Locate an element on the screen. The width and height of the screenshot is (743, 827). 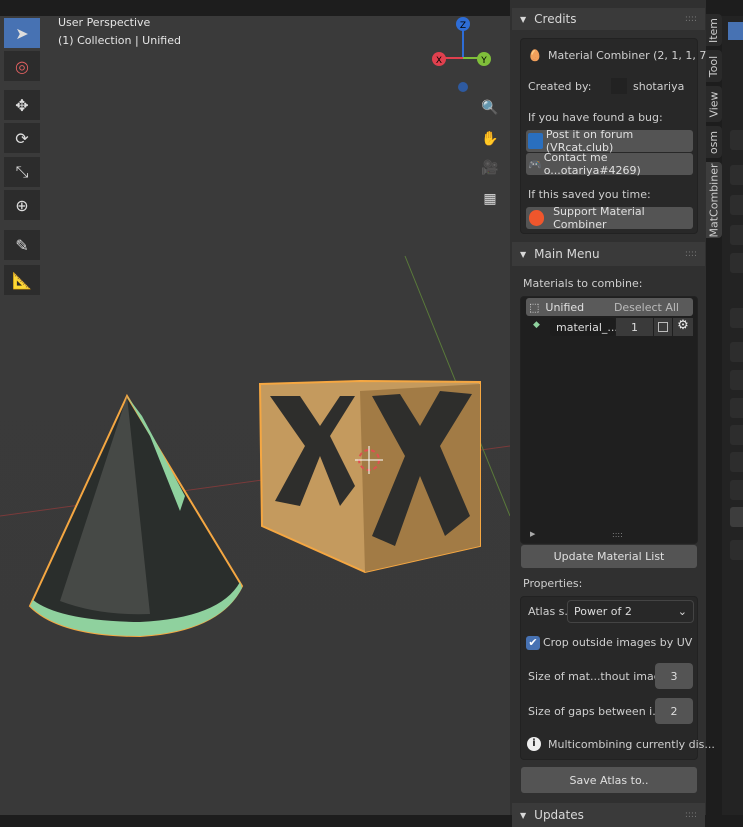
view-perspective-label: User Perspective is located at coordinates (104, 22).